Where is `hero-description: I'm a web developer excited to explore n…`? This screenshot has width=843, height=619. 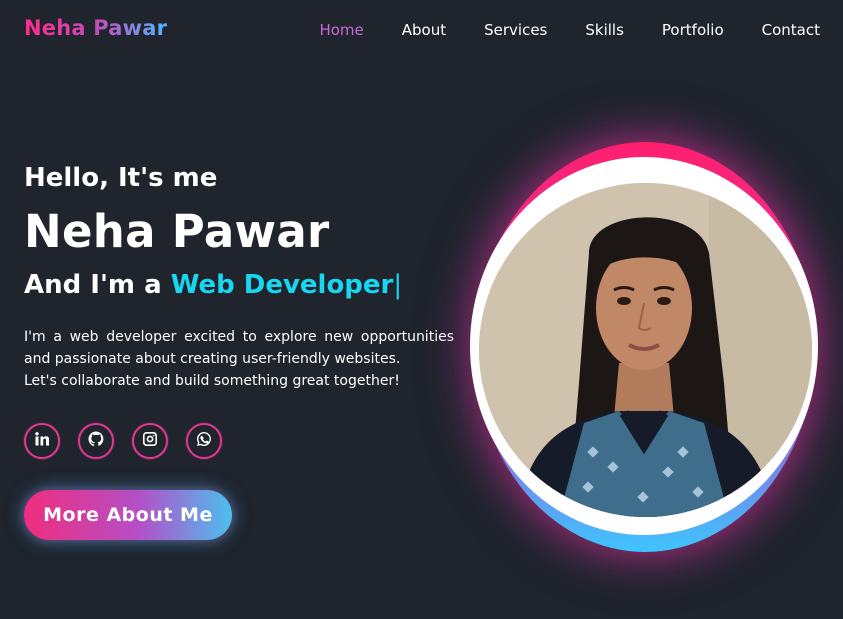 hero-description: I'm a web developer excited to explore n… is located at coordinates (239, 359).